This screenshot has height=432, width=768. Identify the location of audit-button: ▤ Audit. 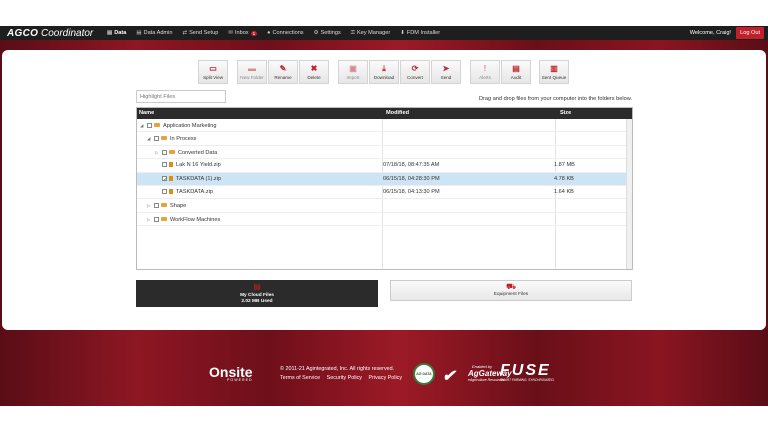
(516, 72).